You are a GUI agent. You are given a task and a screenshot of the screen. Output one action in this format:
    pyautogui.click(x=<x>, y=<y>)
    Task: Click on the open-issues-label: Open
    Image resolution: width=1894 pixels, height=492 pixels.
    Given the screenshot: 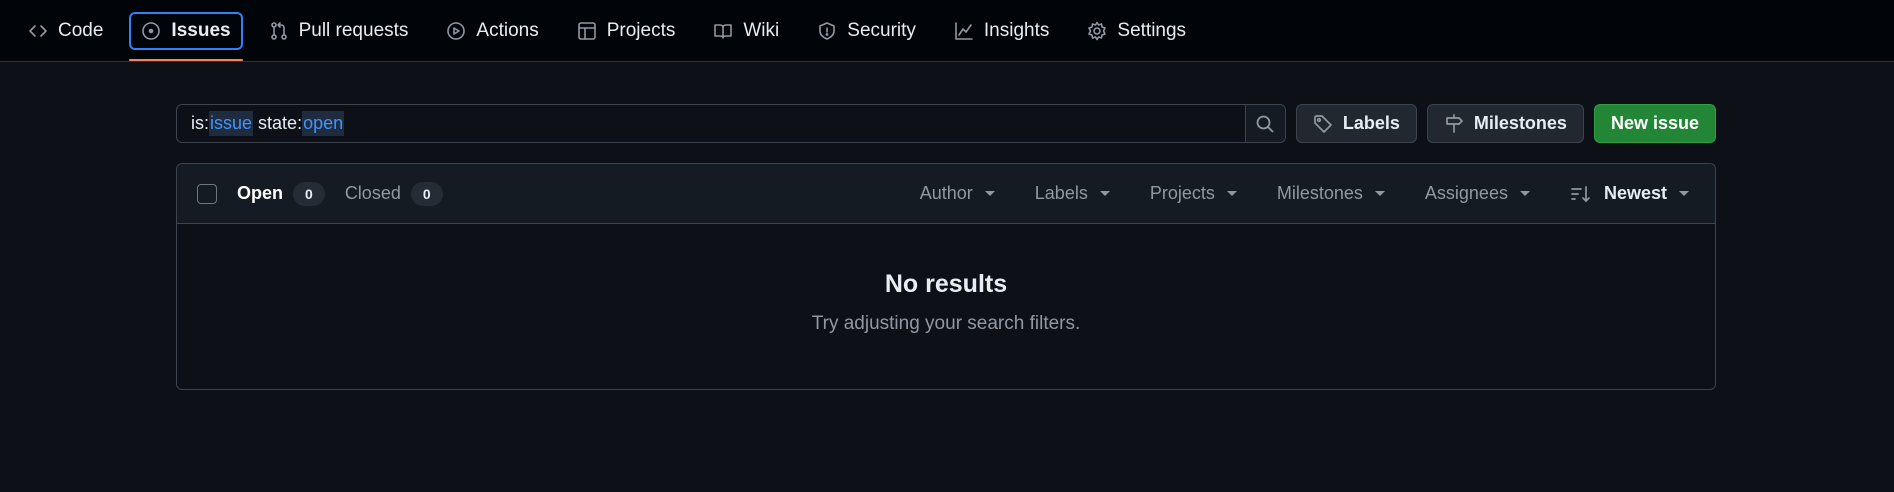 What is the action you would take?
    pyautogui.click(x=260, y=193)
    